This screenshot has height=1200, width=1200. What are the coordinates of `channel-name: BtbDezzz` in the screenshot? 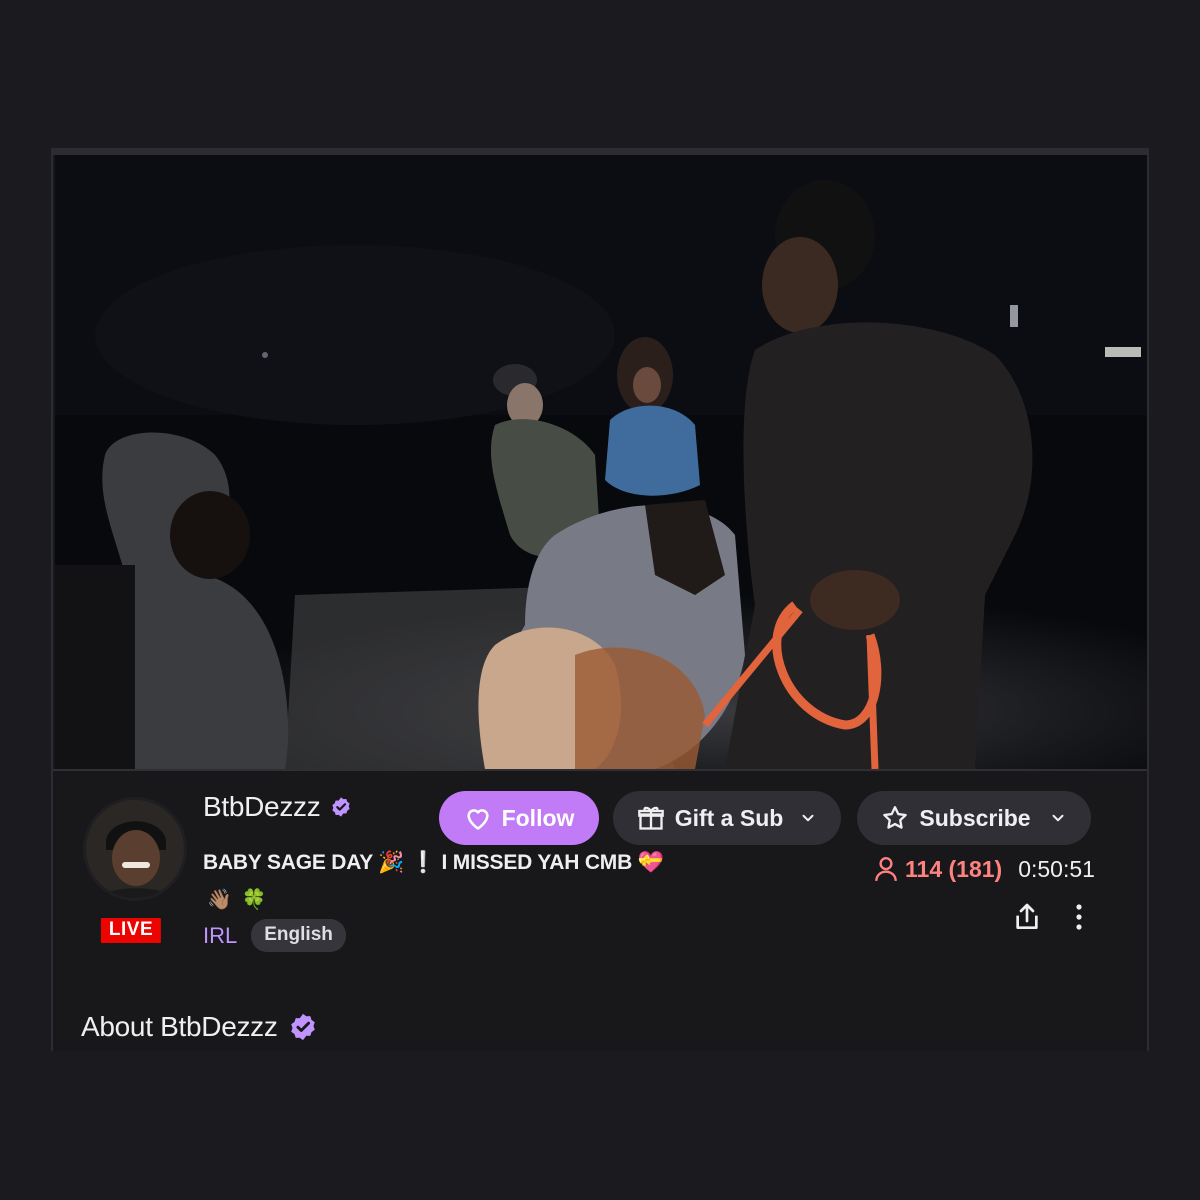 It's located at (262, 807).